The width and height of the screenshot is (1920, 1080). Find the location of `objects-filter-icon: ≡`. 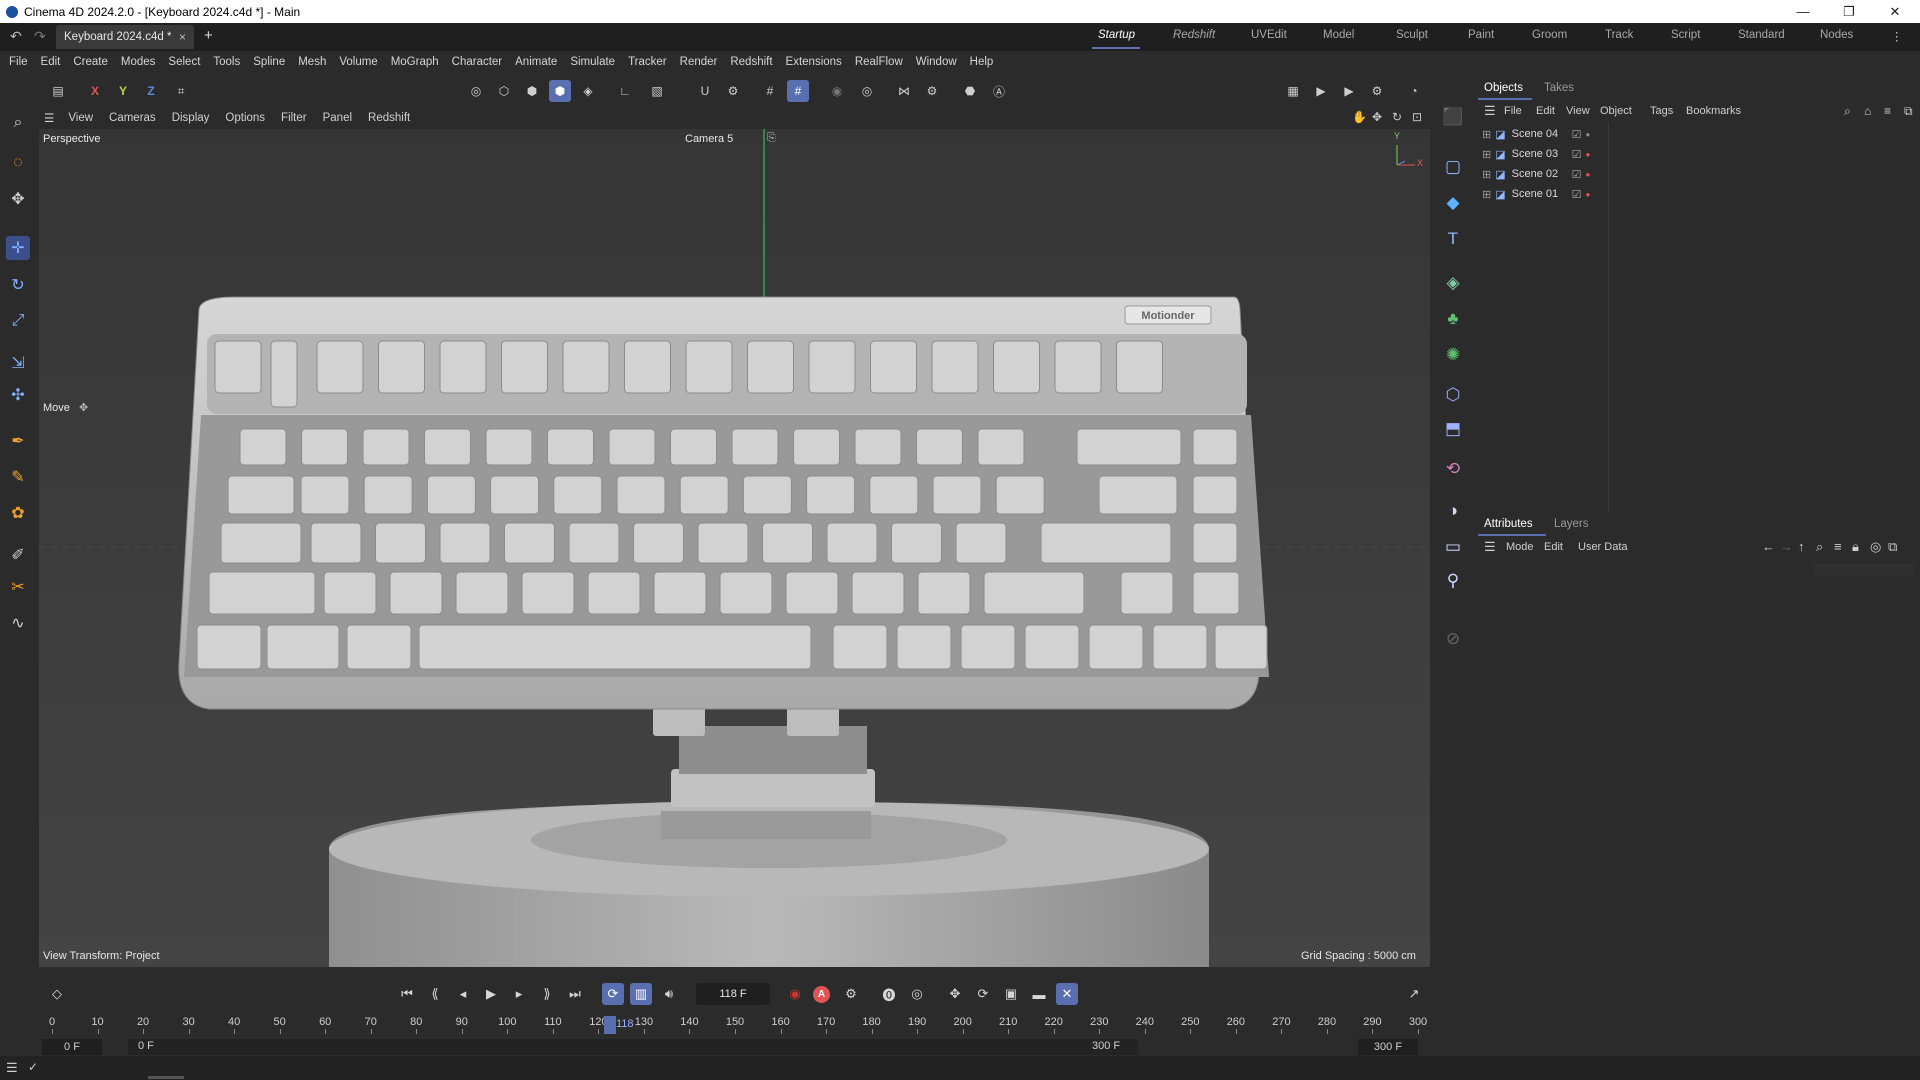

objects-filter-icon: ≡ is located at coordinates (1887, 111).